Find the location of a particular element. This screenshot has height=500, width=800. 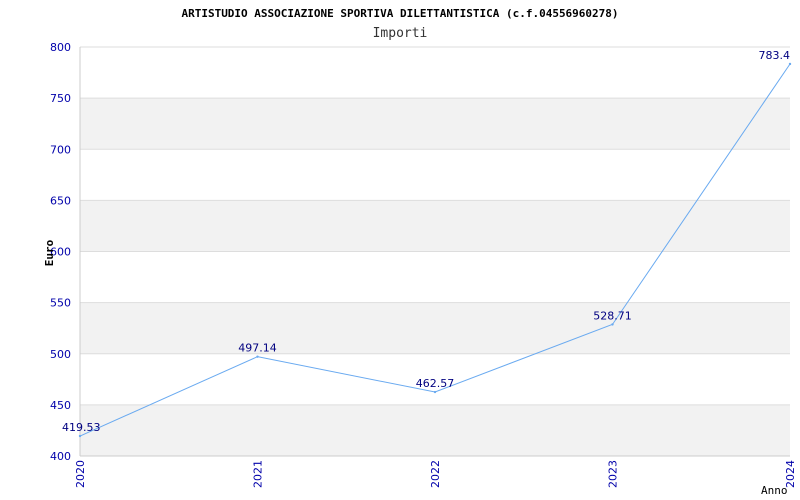

x-axis-label: Anno is located at coordinates (774, 490).